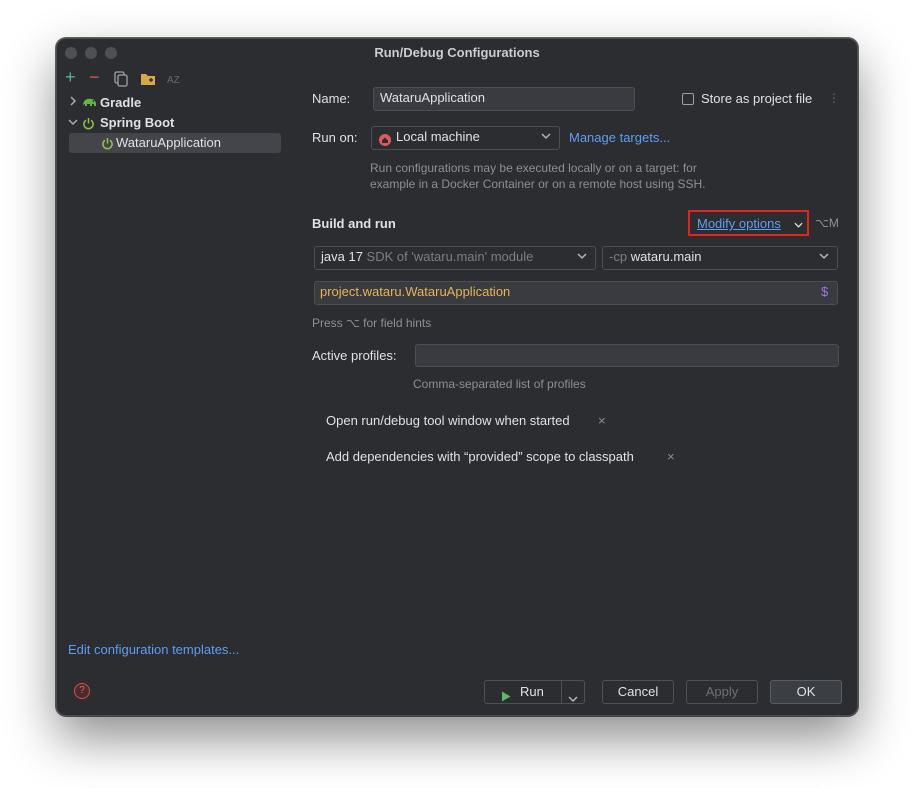 Image resolution: width=912 pixels, height=788 pixels. I want to click on plus-icon: +, so click(70, 77).